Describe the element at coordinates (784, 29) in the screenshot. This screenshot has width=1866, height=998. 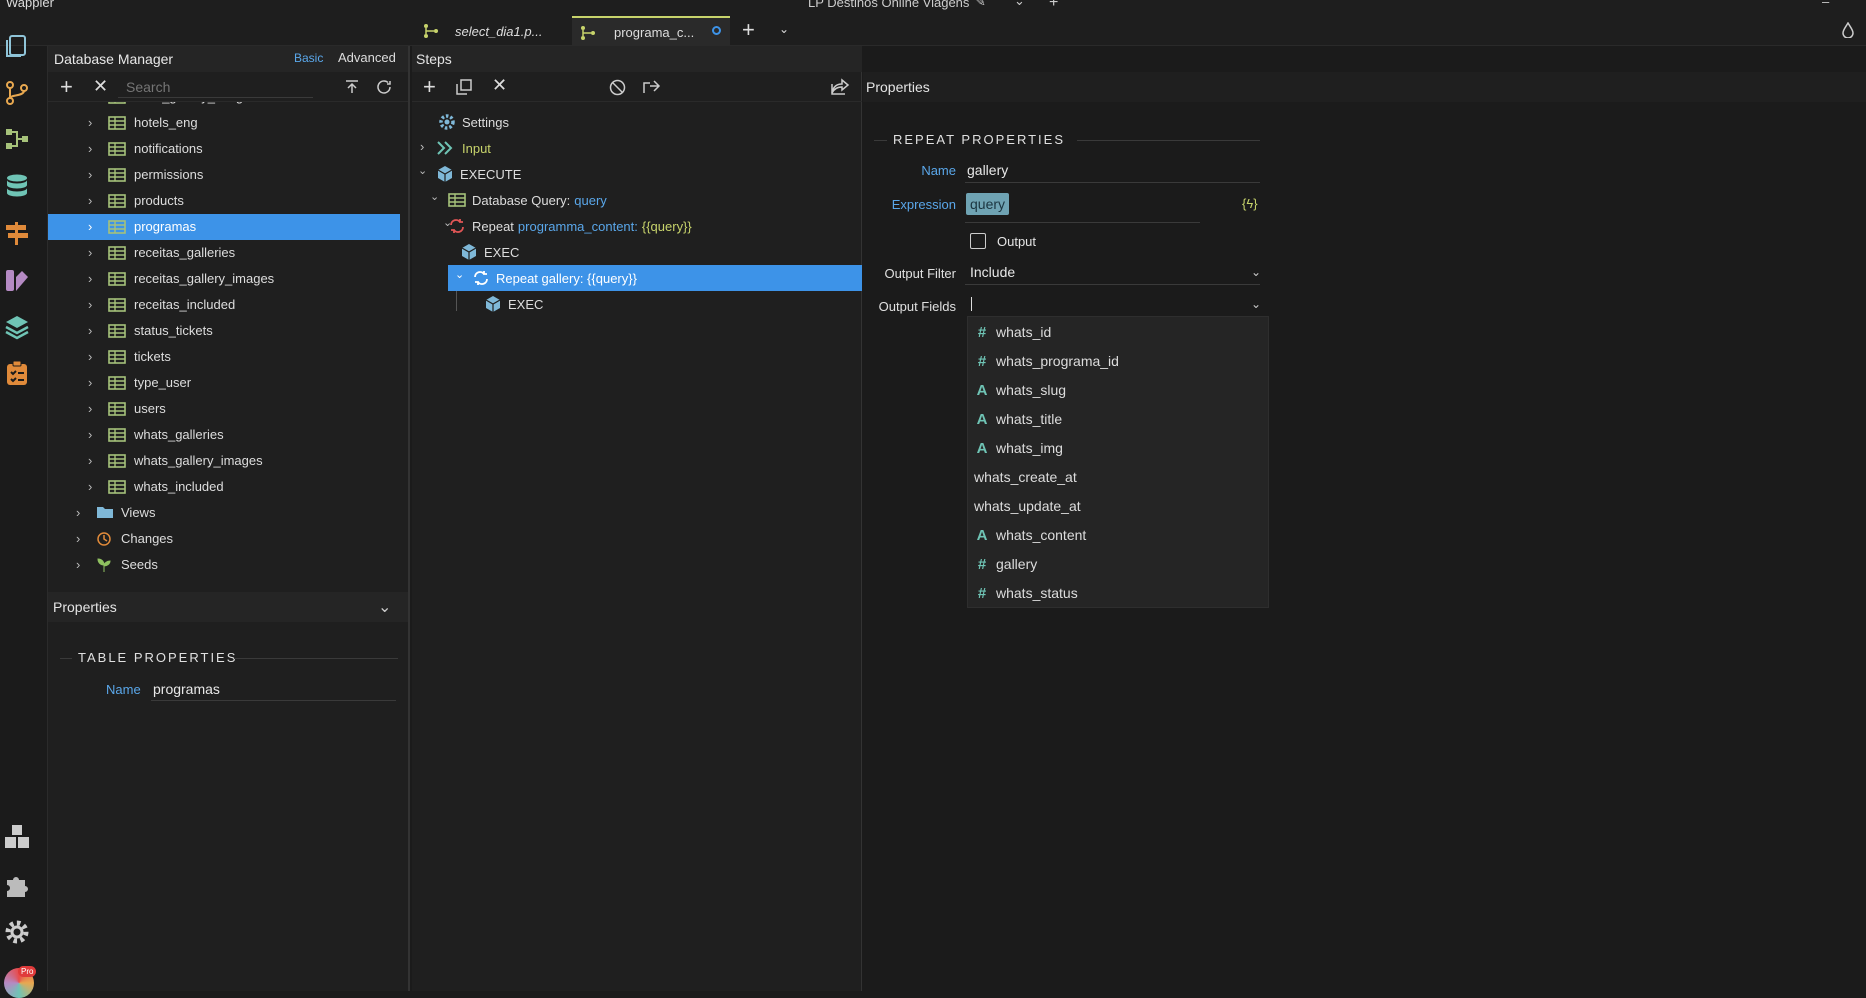
I see `tabs-dropdown-icon: ⌄` at that location.